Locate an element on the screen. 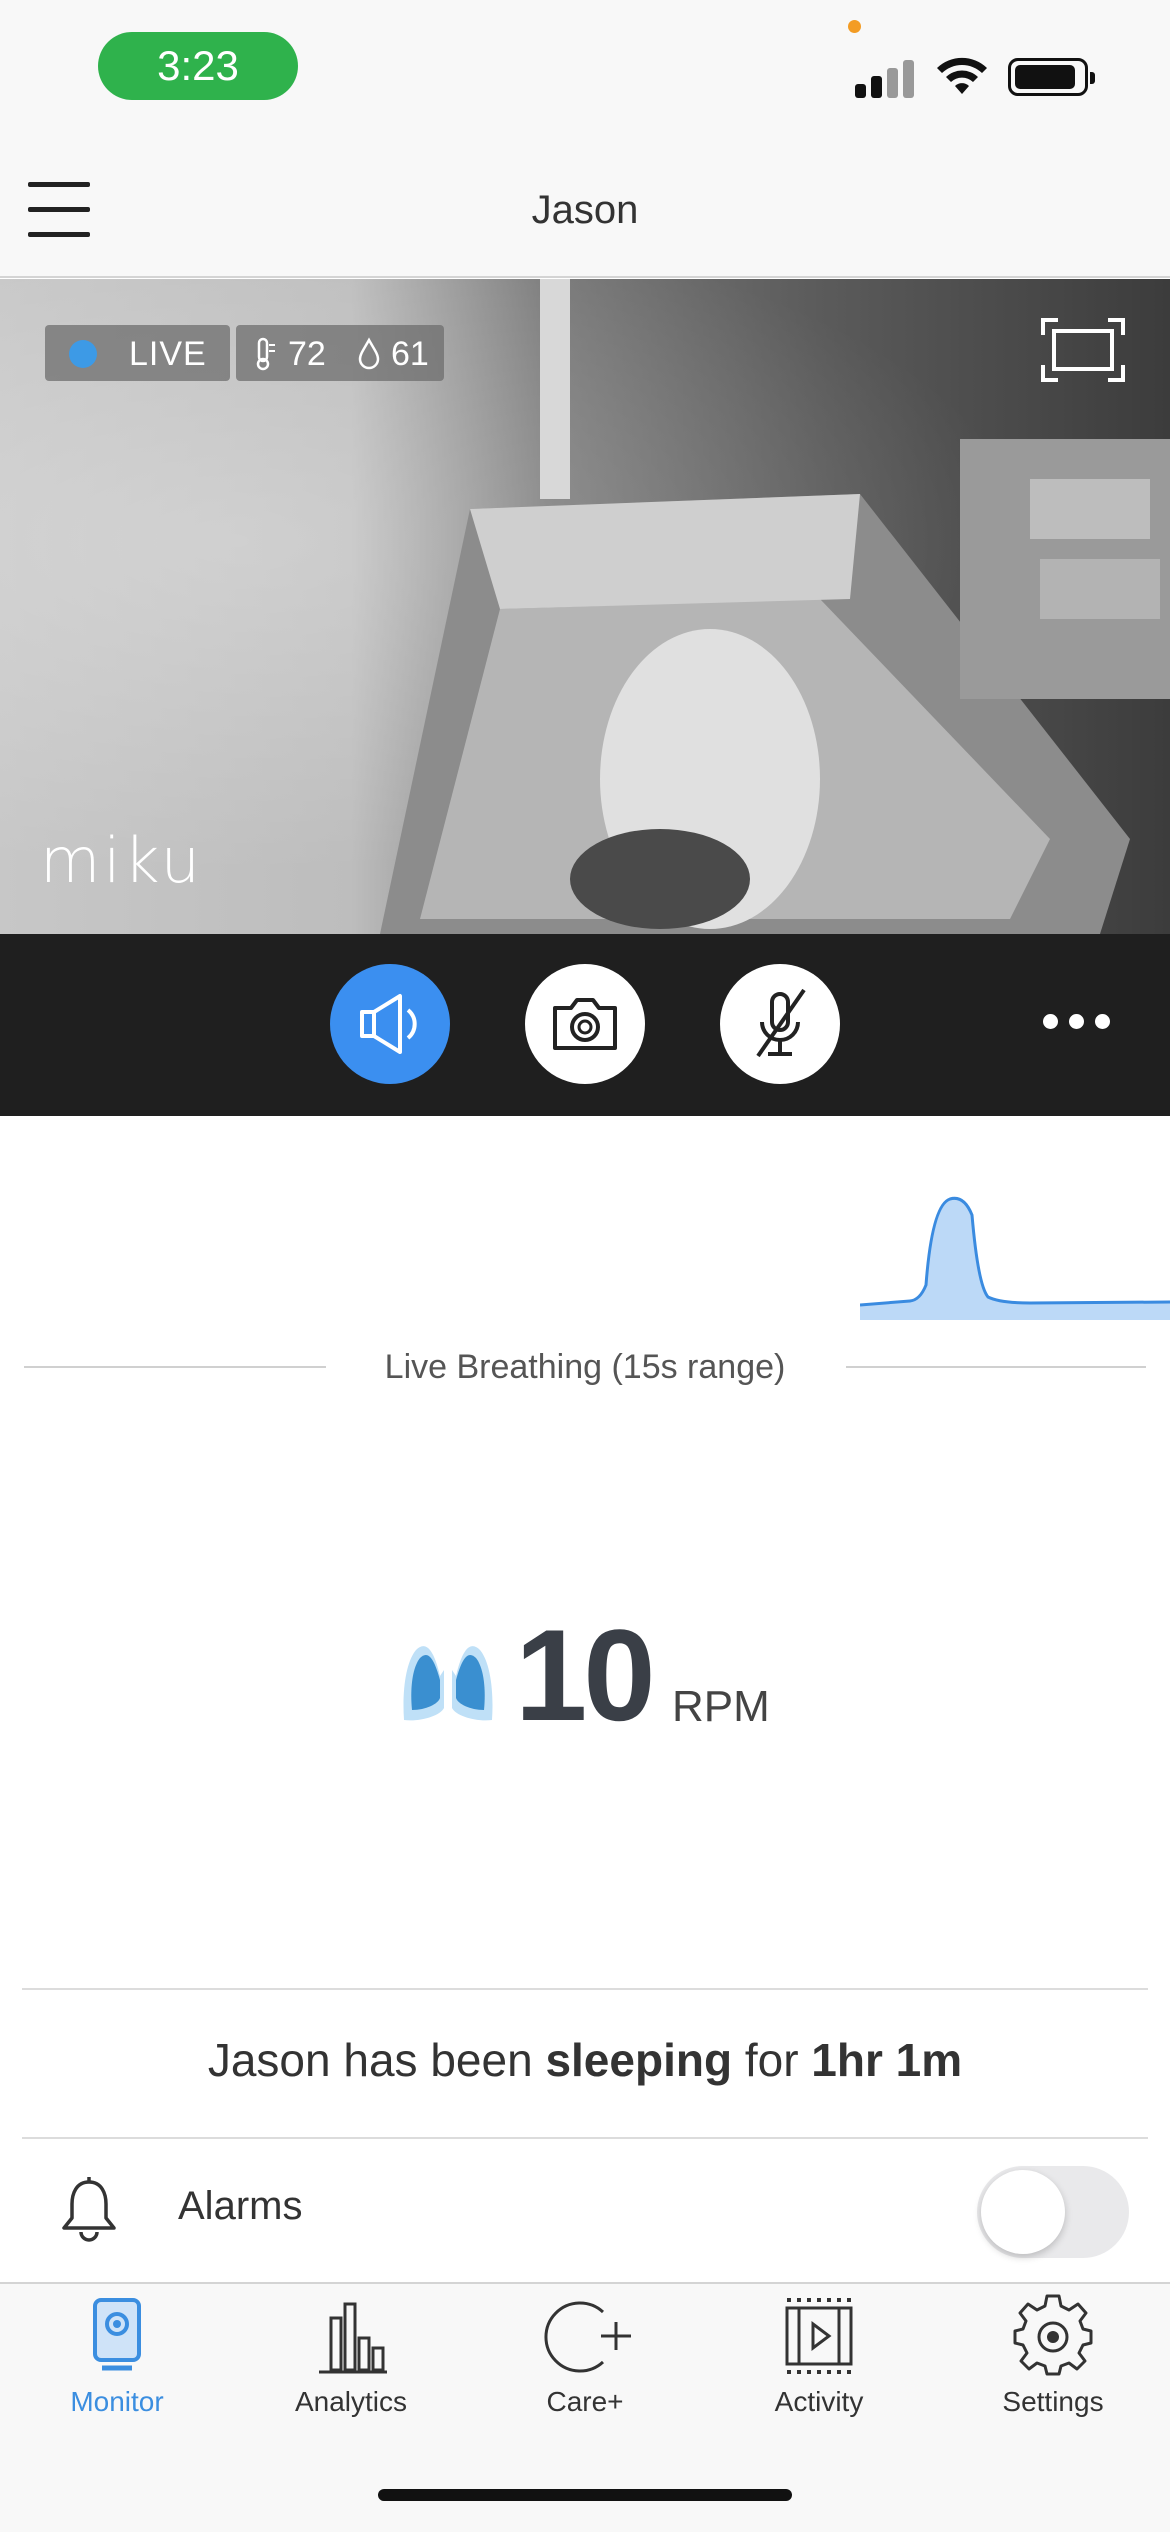 The height and width of the screenshot is (2532, 1170). alarms-label: Alarms is located at coordinates (240, 2206).